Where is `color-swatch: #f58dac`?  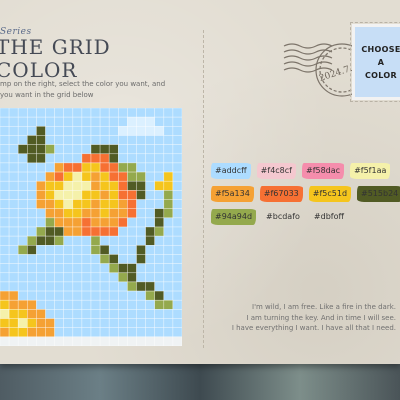 color-swatch: #f58dac is located at coordinates (323, 171).